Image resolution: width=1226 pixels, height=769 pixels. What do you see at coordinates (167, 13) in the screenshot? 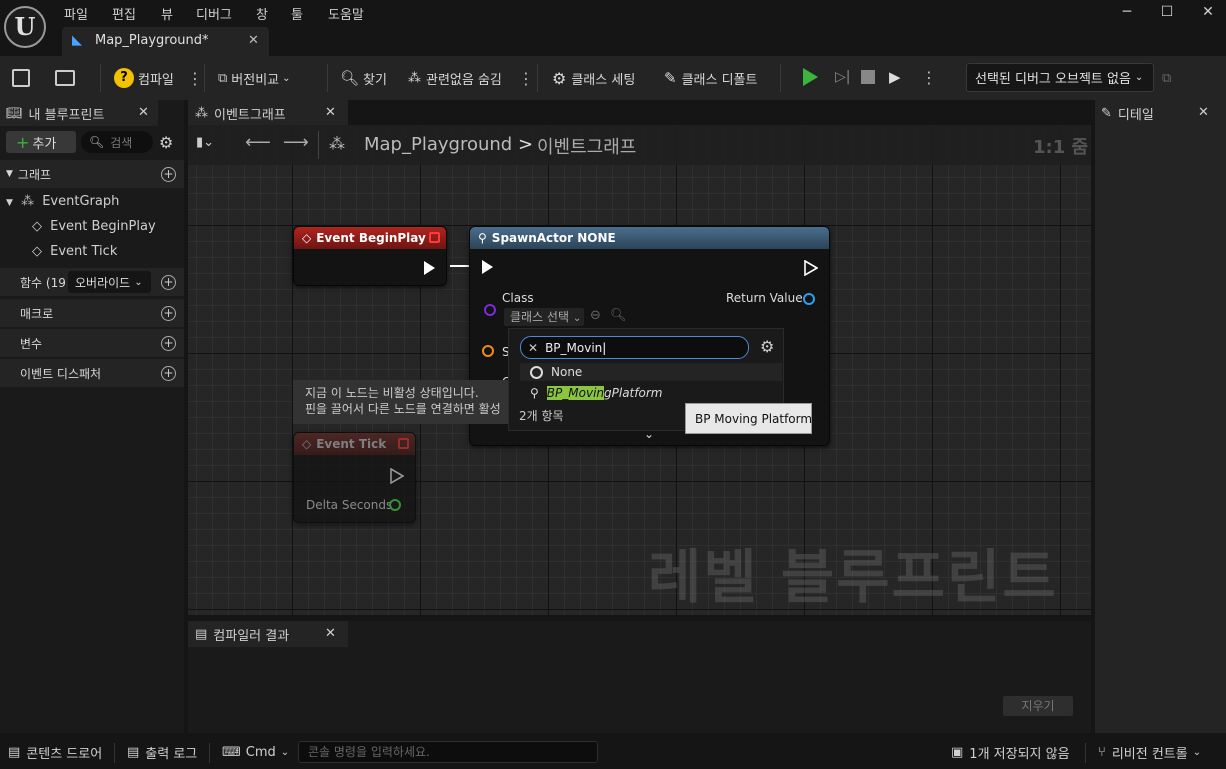
I see `menu-view: 뷰` at bounding box center [167, 13].